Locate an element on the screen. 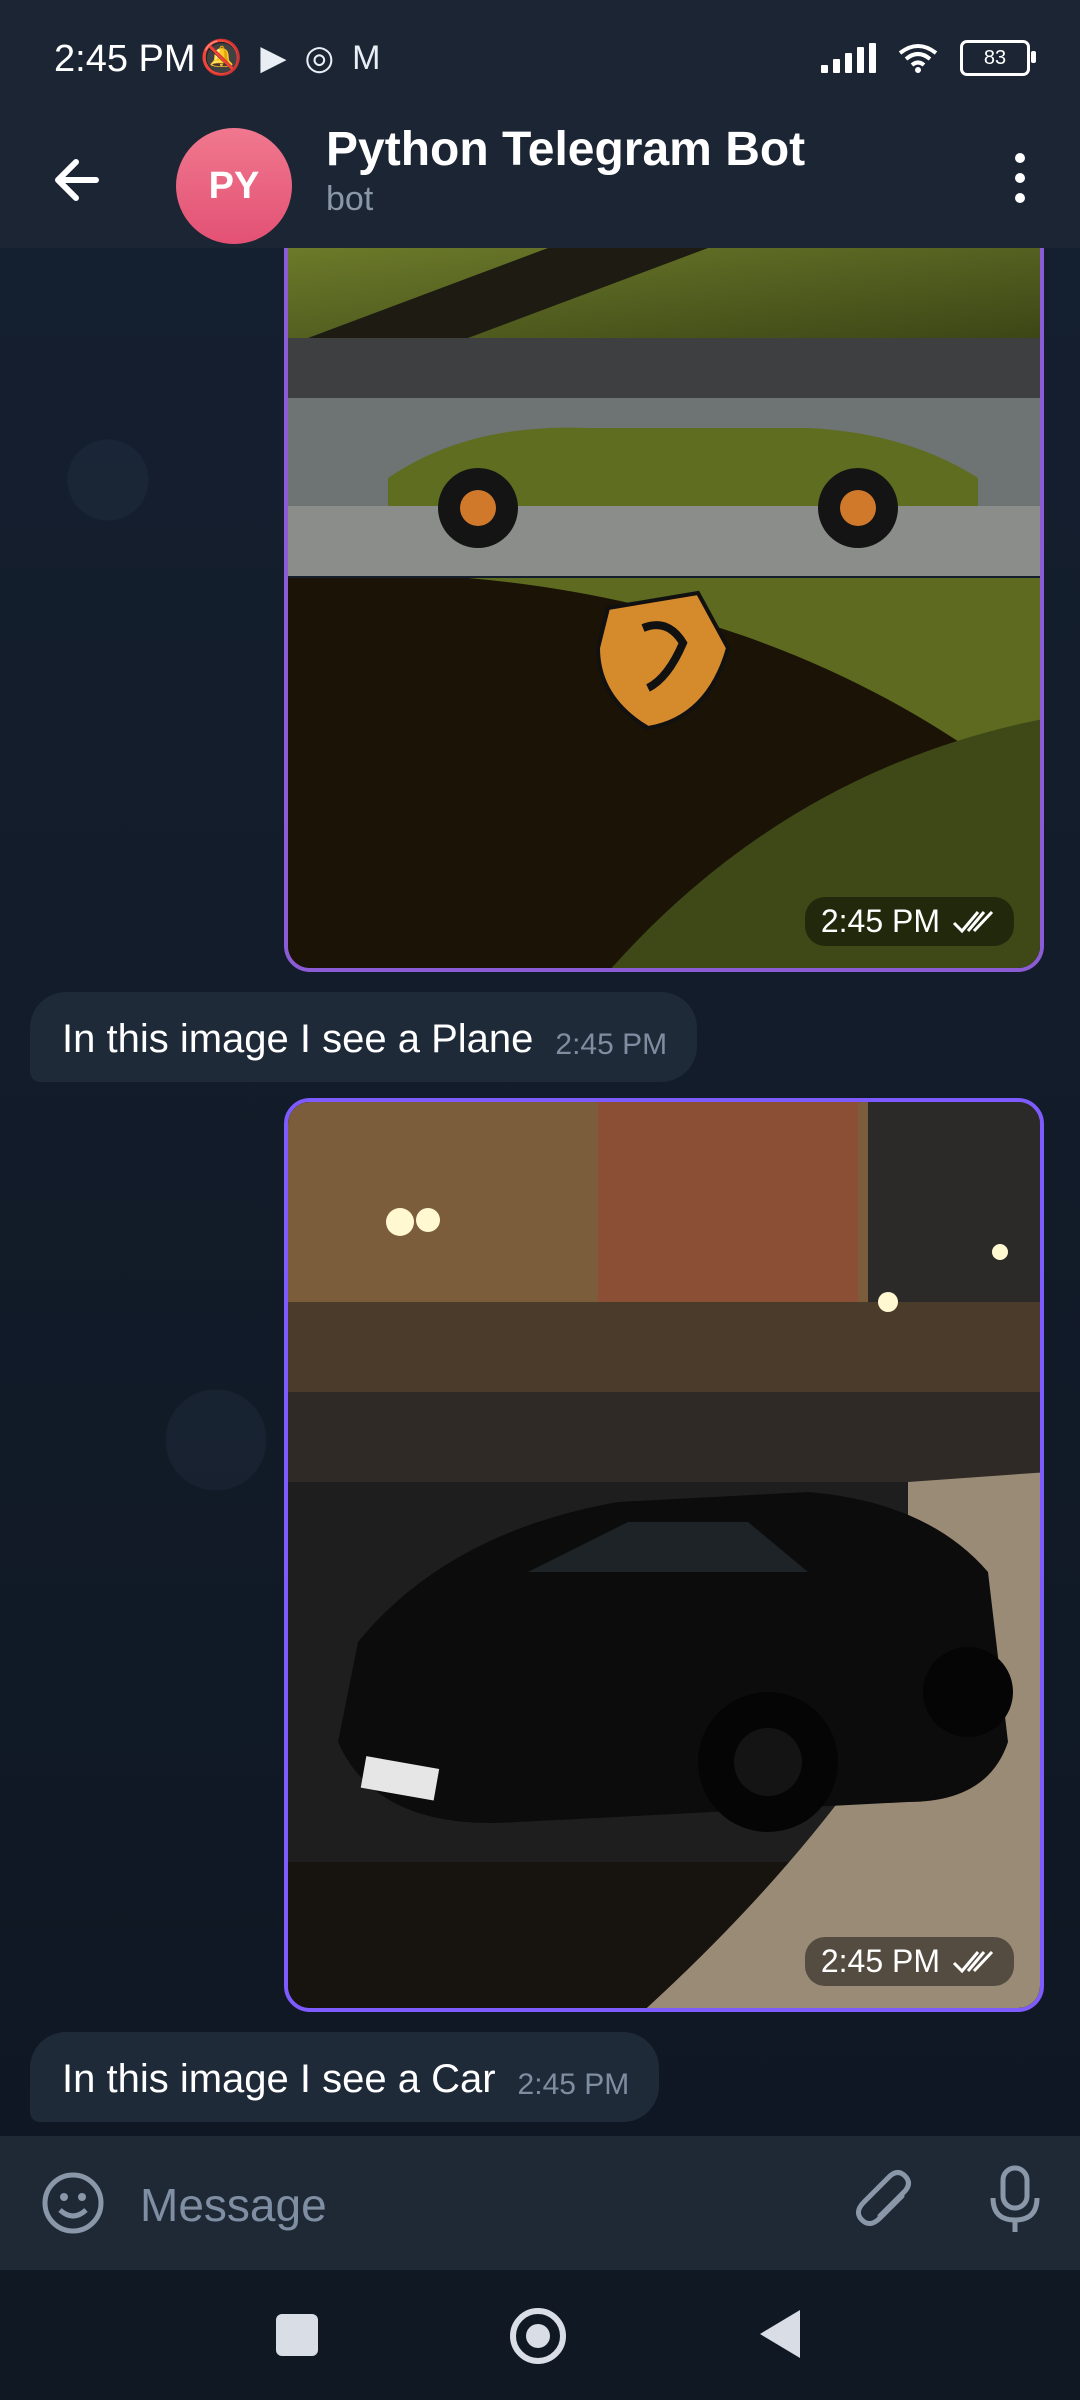 The height and width of the screenshot is (2400, 1080). system-back-button is located at coordinates (780, 2334).